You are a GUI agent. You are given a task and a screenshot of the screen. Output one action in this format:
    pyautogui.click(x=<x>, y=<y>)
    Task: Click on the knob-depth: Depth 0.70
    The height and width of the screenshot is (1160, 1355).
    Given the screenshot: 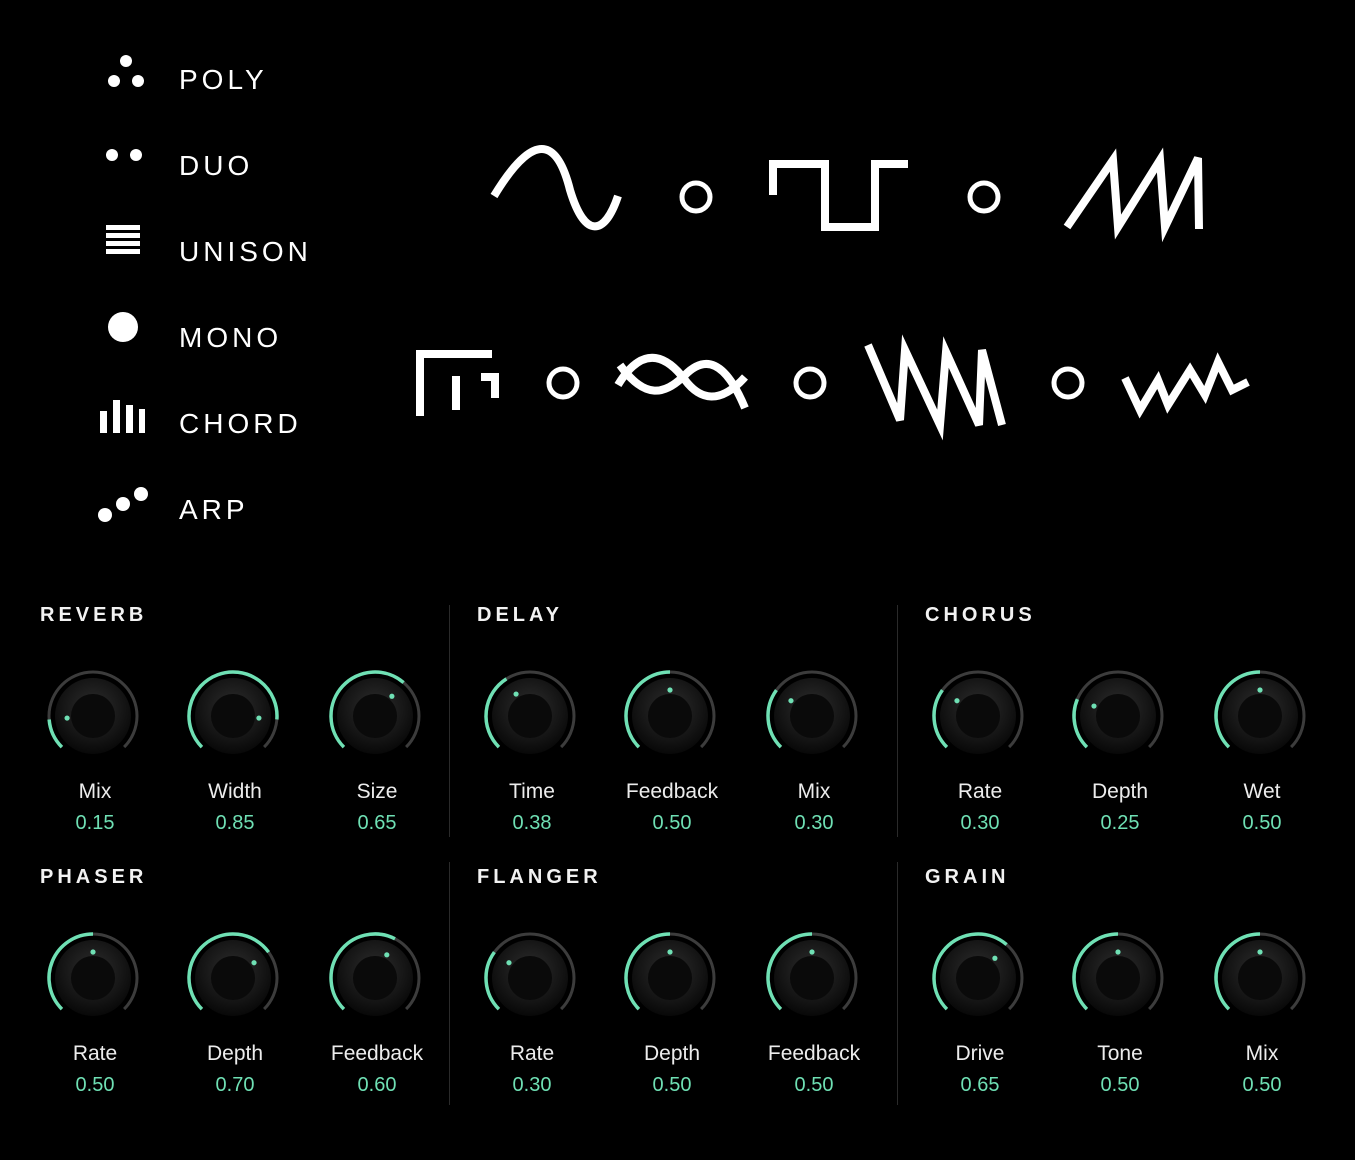 What is the action you would take?
    pyautogui.click(x=235, y=1013)
    